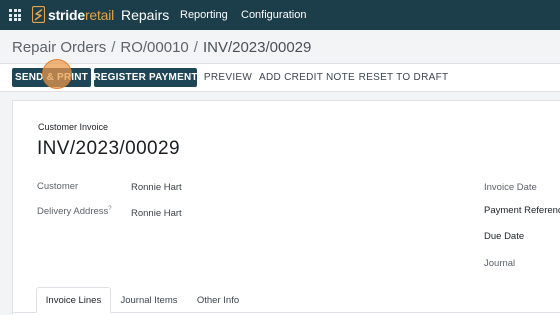 This screenshot has width=560, height=315. What do you see at coordinates (109, 209) in the screenshot?
I see `help-tooltip-icon: ?` at bounding box center [109, 209].